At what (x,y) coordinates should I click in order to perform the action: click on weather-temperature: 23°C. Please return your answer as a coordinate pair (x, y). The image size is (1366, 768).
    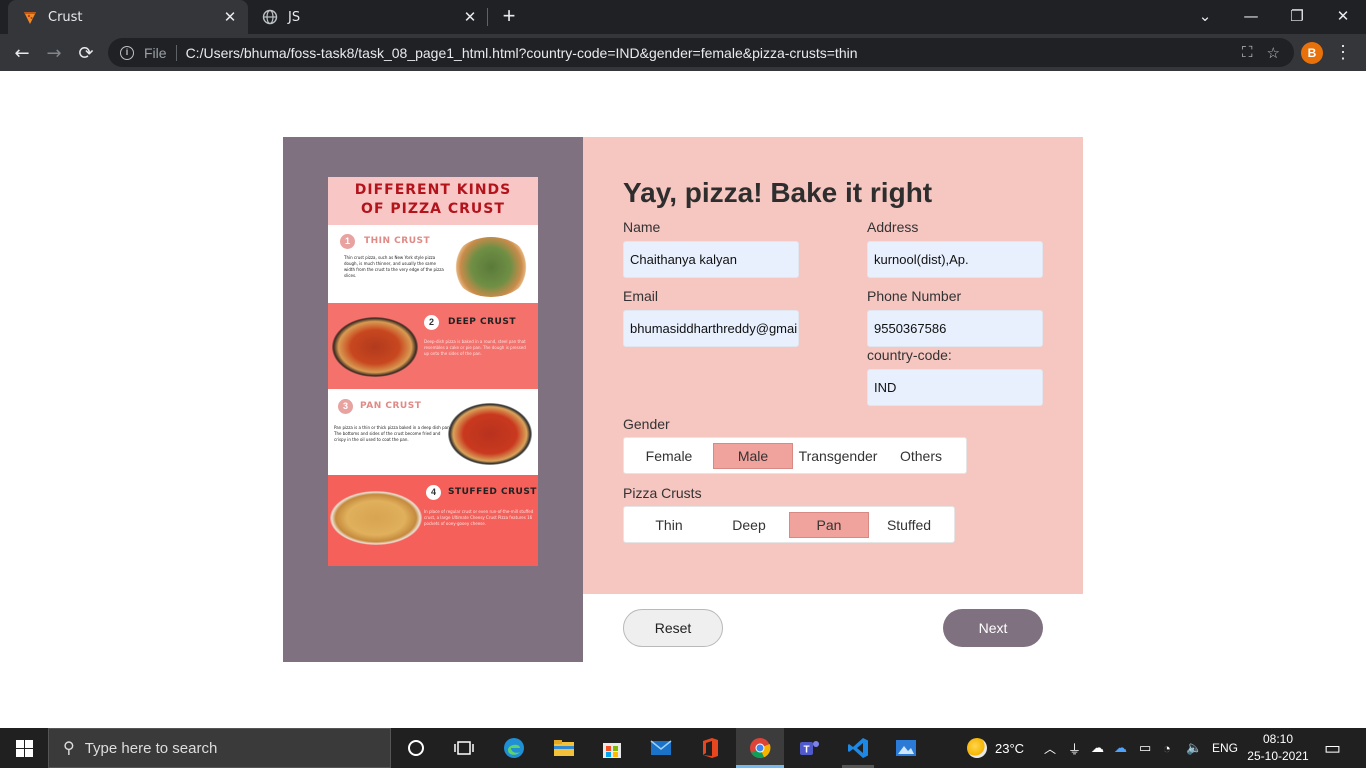
    Looking at the image, I should click on (1010, 748).